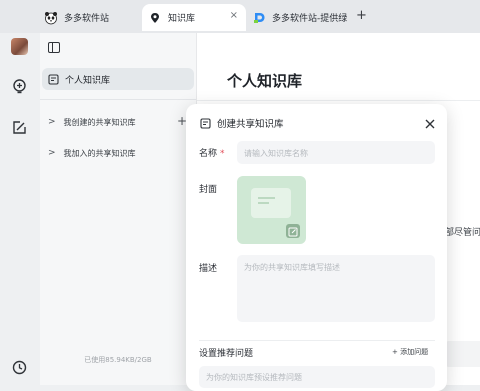 Image resolution: width=480 pixels, height=391 pixels. What do you see at coordinates (361, 15) in the screenshot?
I see `new-tab-button: +` at bounding box center [361, 15].